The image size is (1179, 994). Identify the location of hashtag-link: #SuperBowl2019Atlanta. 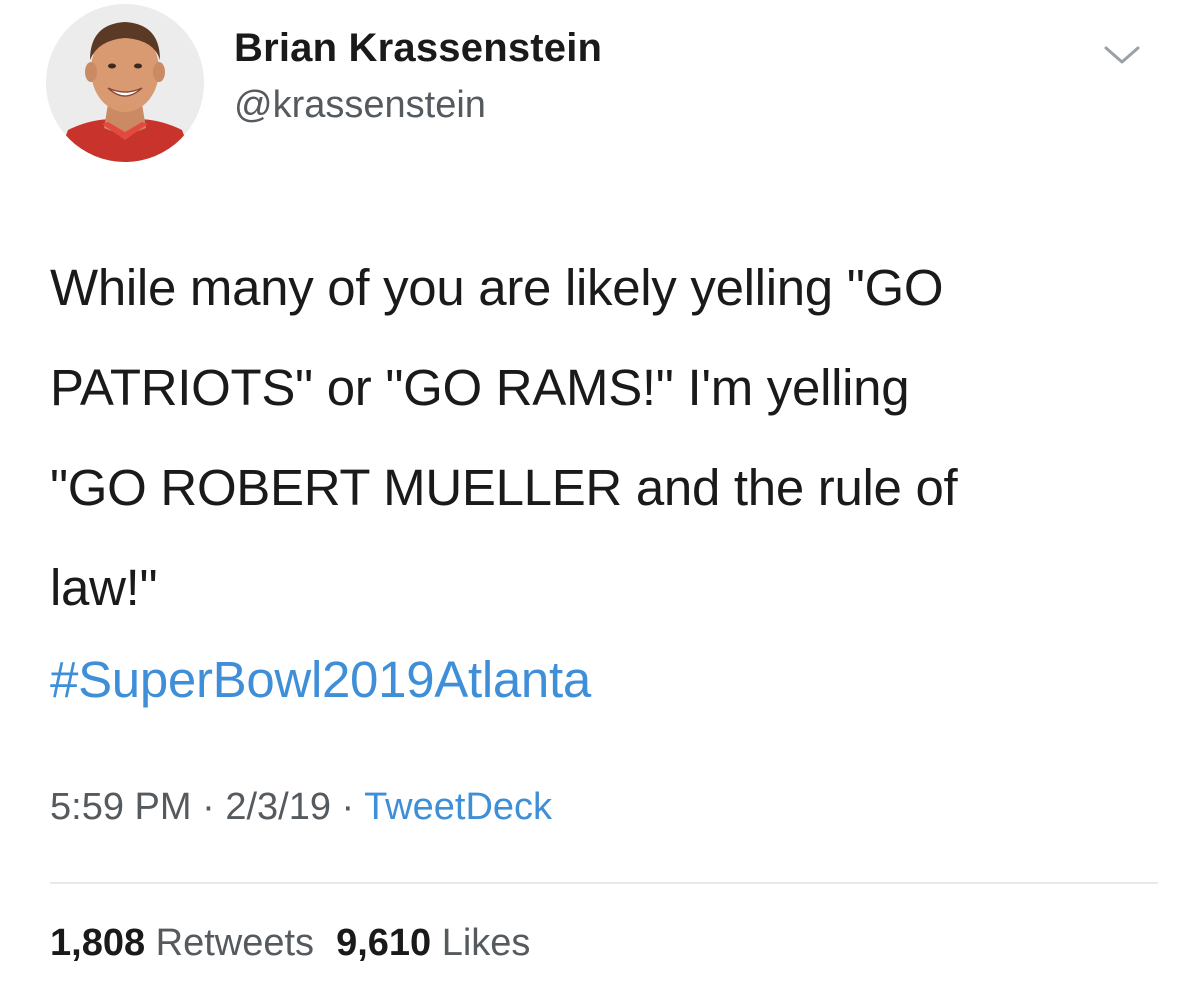
(320, 679).